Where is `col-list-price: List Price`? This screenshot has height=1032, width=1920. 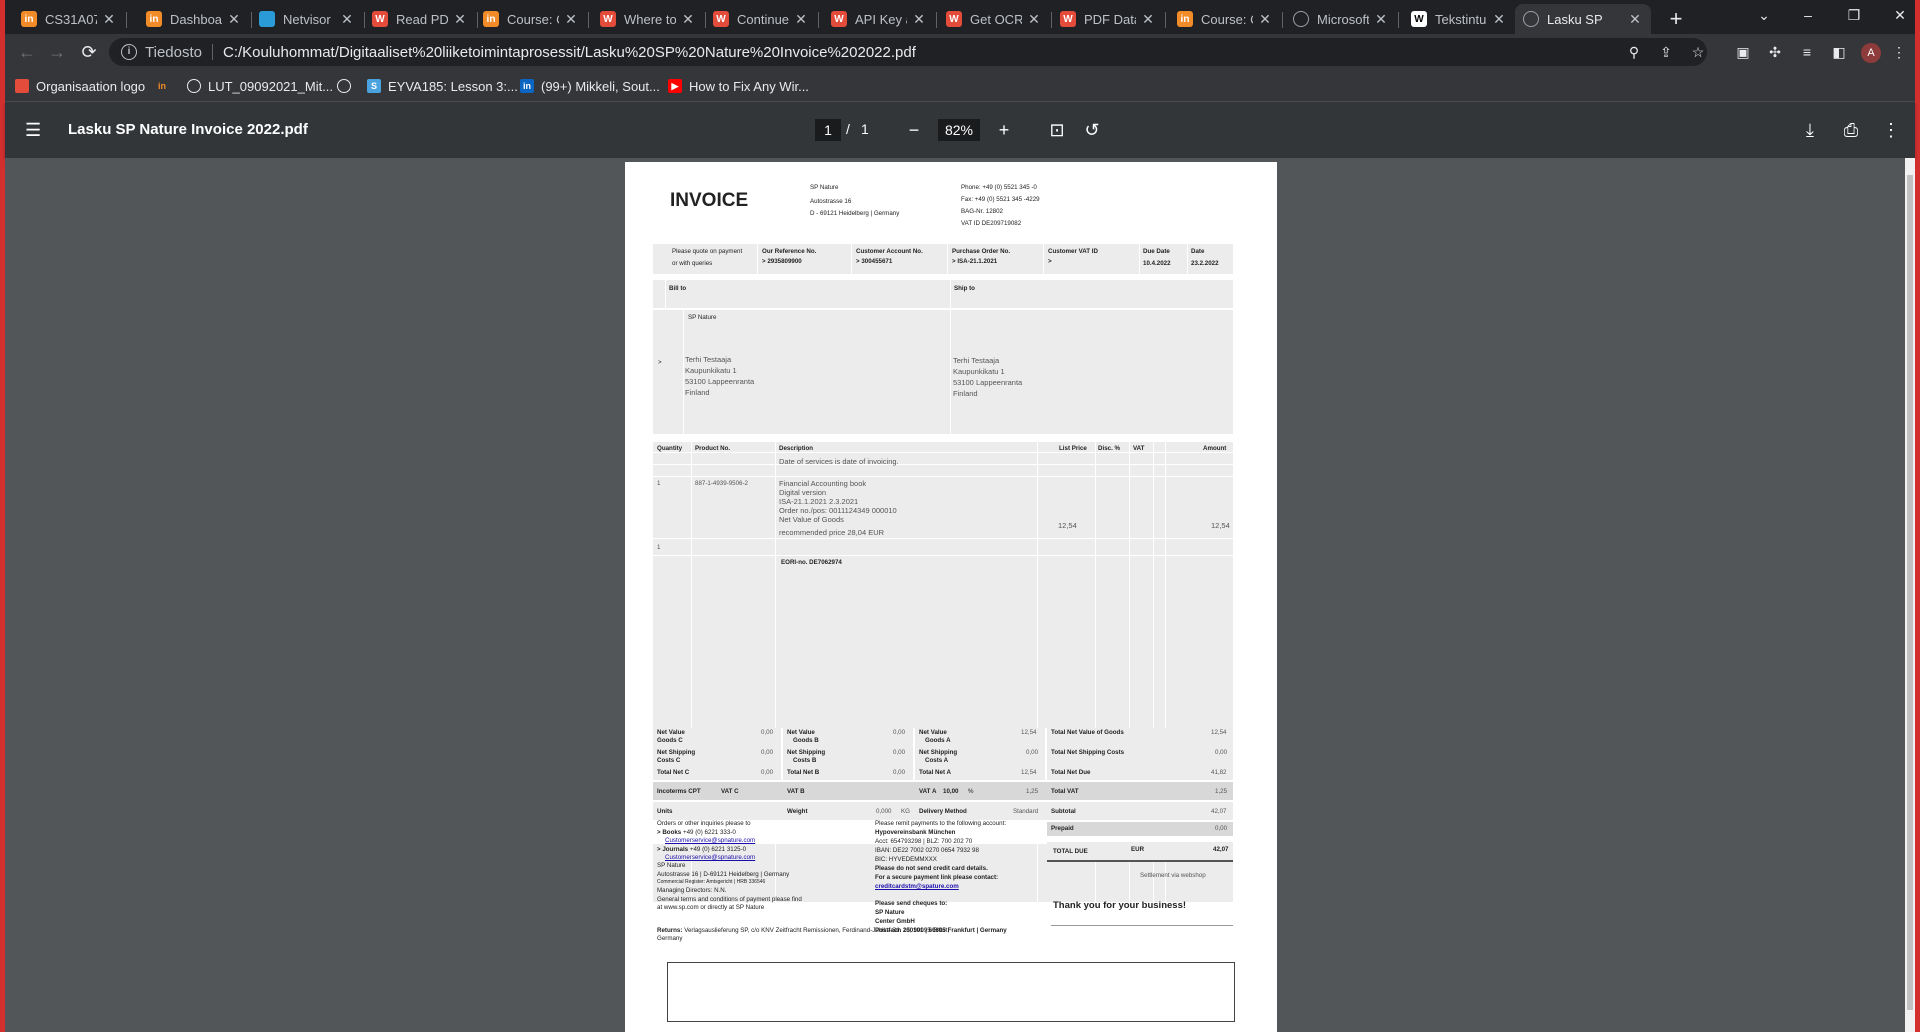
col-list-price: List Price is located at coordinates (1073, 448).